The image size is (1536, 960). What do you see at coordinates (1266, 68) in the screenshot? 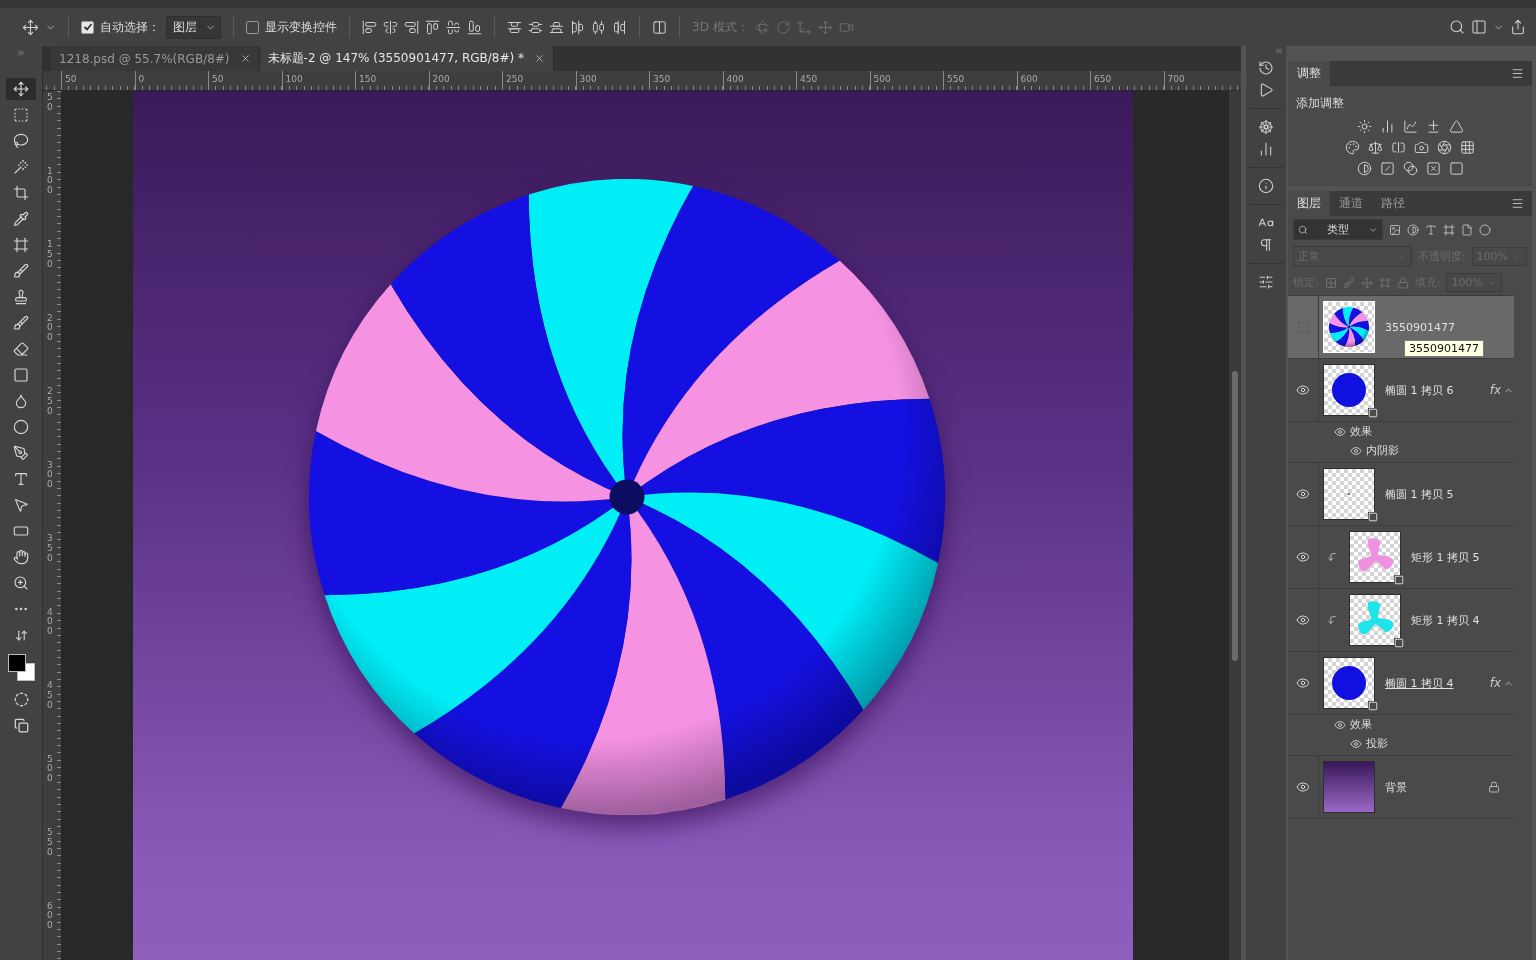
I see `history-icon` at bounding box center [1266, 68].